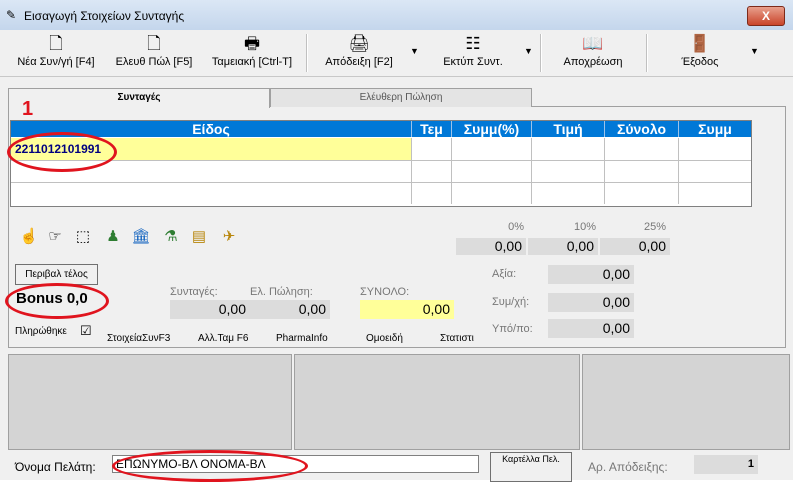 The height and width of the screenshot is (482, 793). I want to click on customer-card-button: Καρτέλλα Πελ., so click(531, 467).